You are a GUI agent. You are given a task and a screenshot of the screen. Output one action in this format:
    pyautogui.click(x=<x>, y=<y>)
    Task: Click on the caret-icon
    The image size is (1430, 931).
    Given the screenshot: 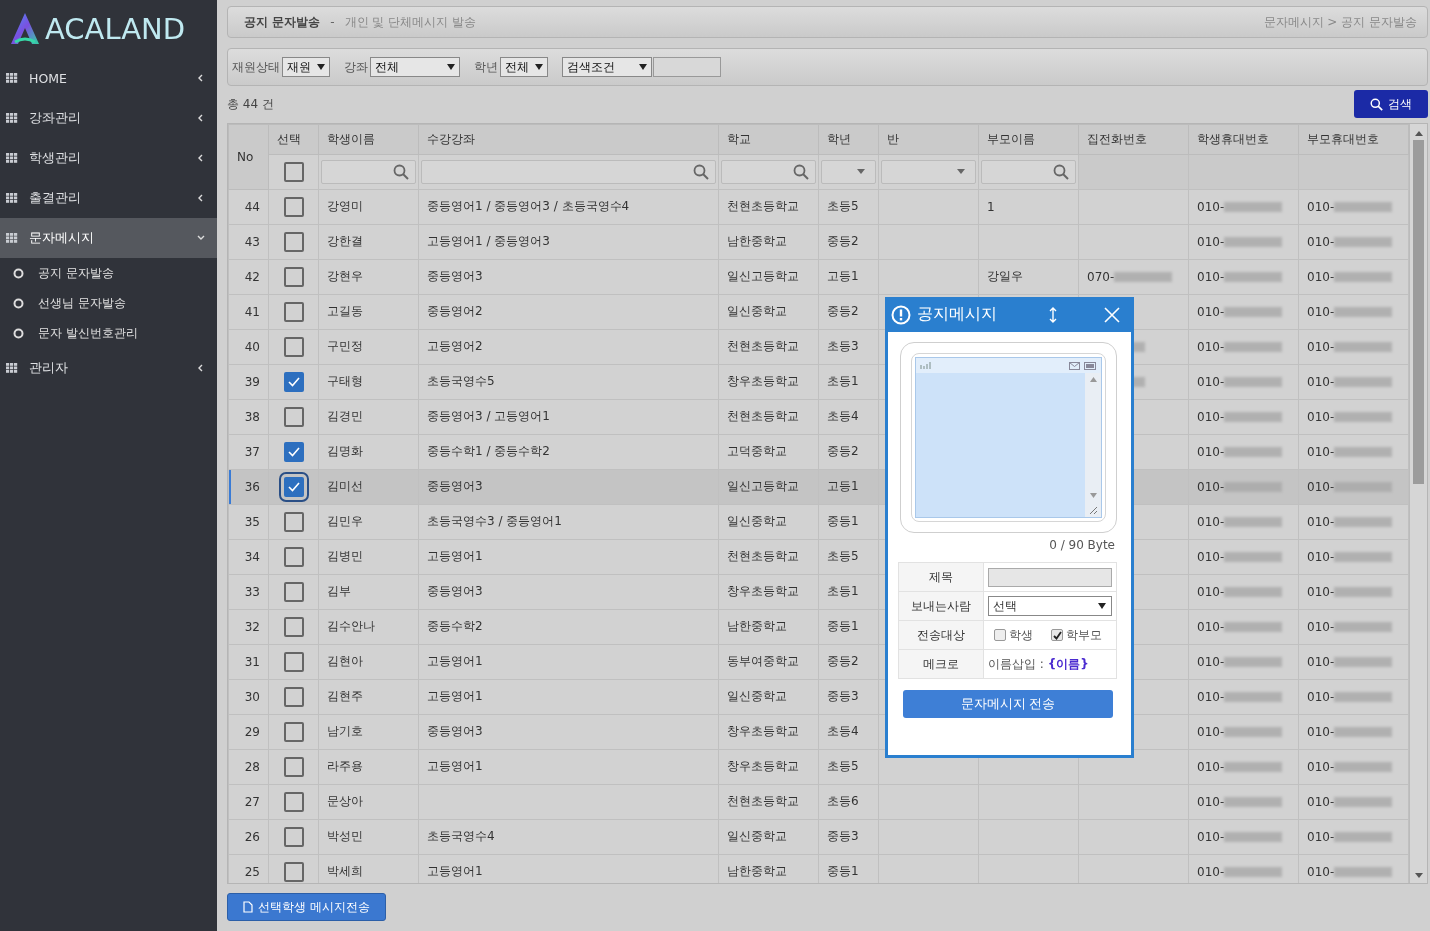 What is the action you would take?
    pyautogui.click(x=451, y=67)
    